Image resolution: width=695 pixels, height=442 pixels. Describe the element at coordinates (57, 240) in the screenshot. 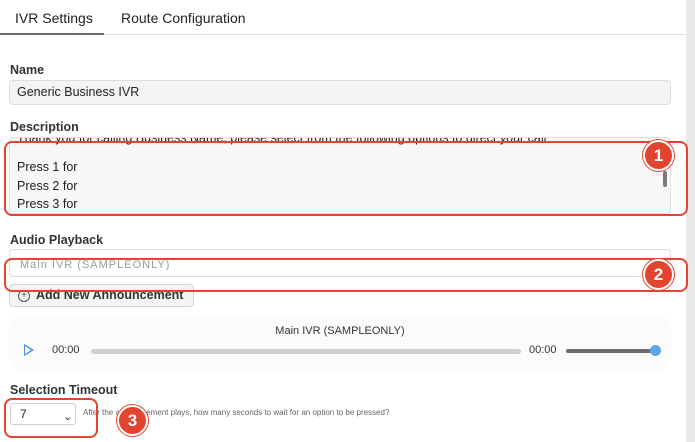

I see `audio-playback-label: Audio Playback` at that location.